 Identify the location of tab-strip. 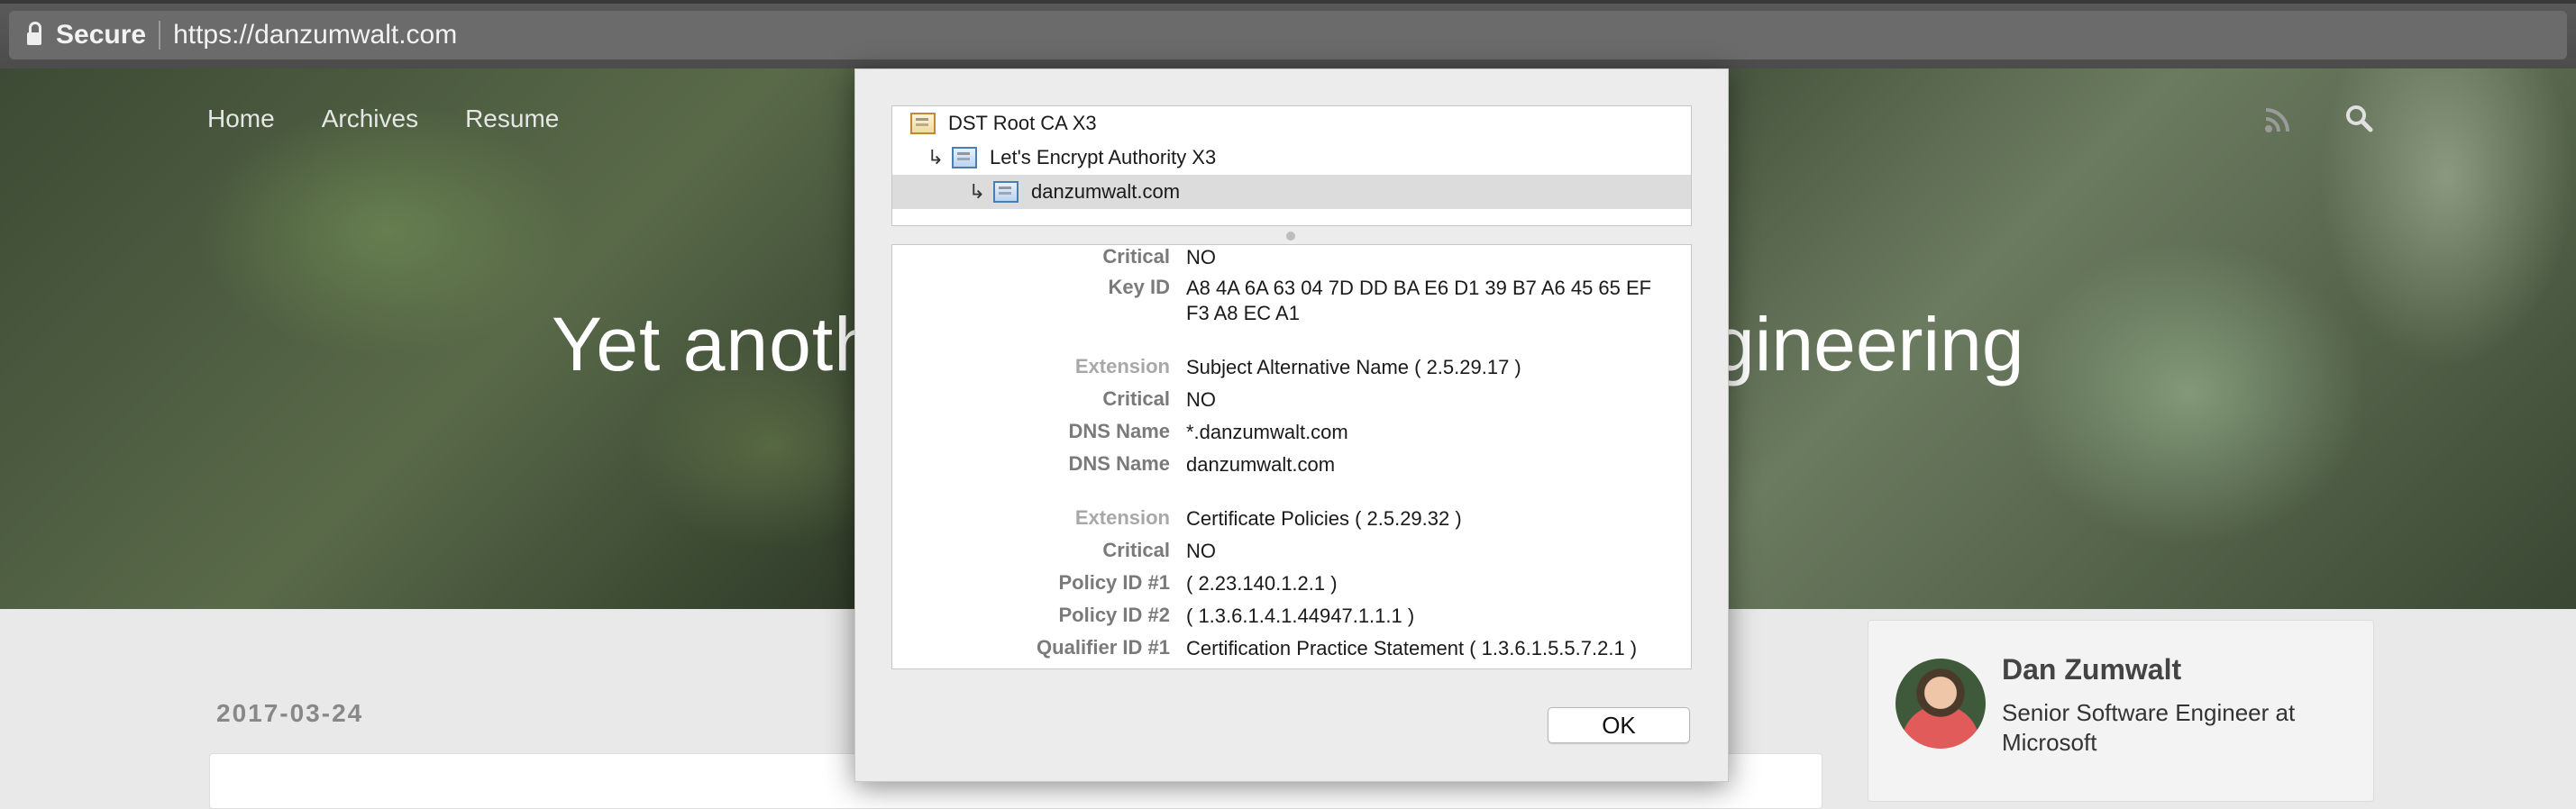
(1288, 2).